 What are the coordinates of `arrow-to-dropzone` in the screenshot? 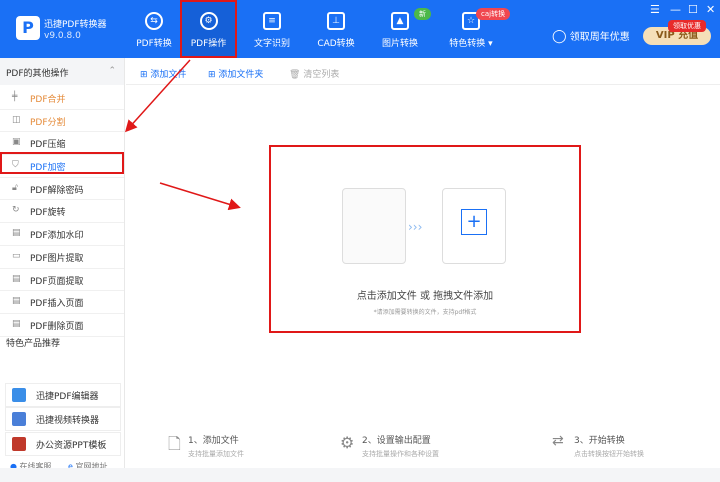 It's located at (200, 196).